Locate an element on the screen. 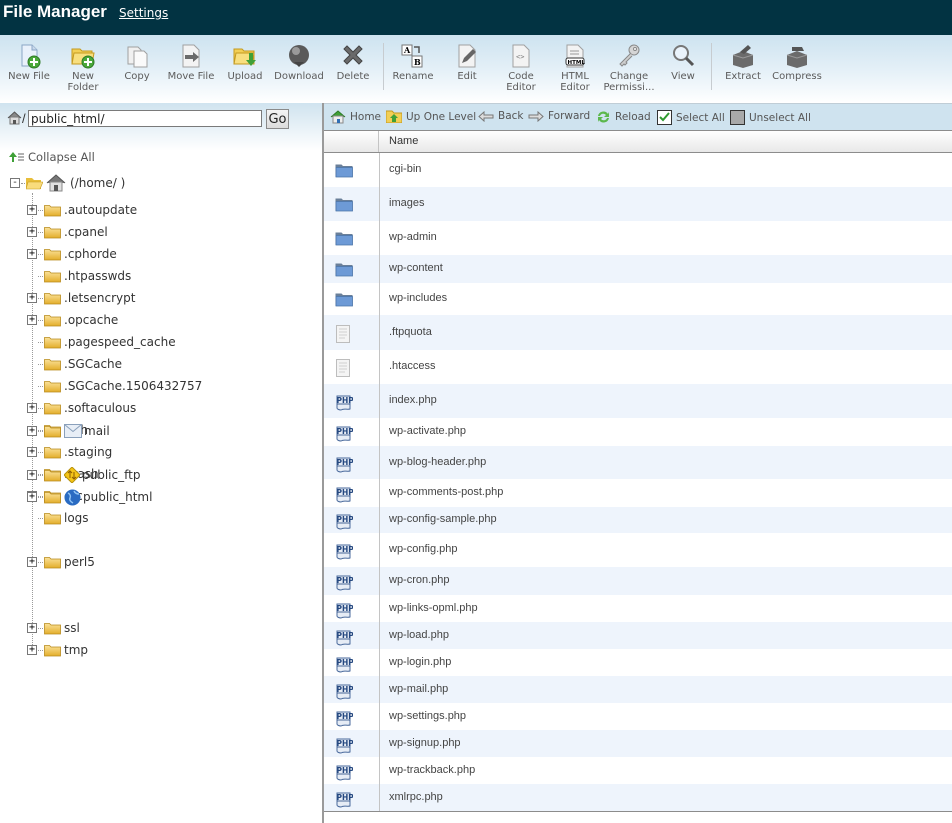 The width and height of the screenshot is (952, 823). file-name: .ftpquota is located at coordinates (410, 332).